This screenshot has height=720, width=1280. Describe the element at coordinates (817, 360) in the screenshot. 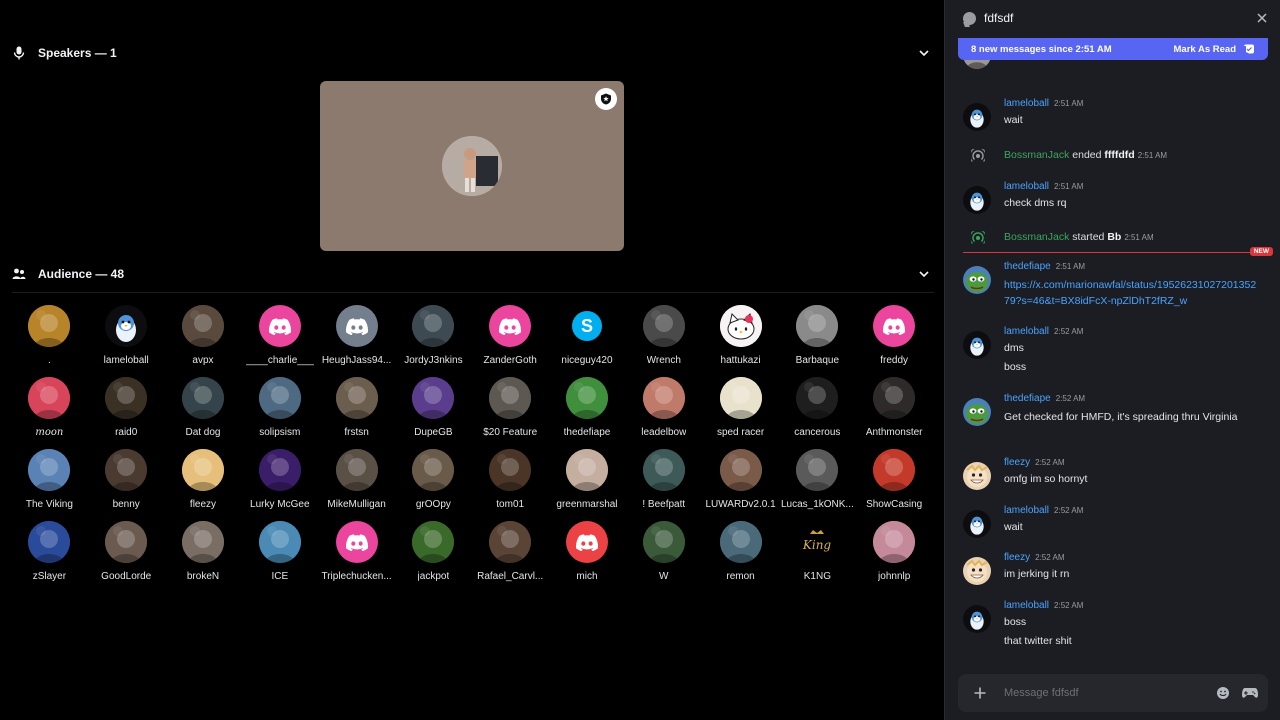

I see `audience-member-name: Barbaque` at that location.